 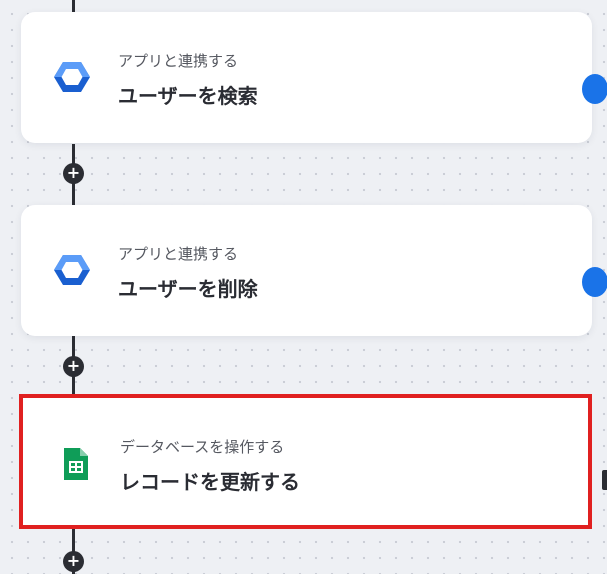 What do you see at coordinates (76, 464) in the screenshot?
I see `google-sheets-icon` at bounding box center [76, 464].